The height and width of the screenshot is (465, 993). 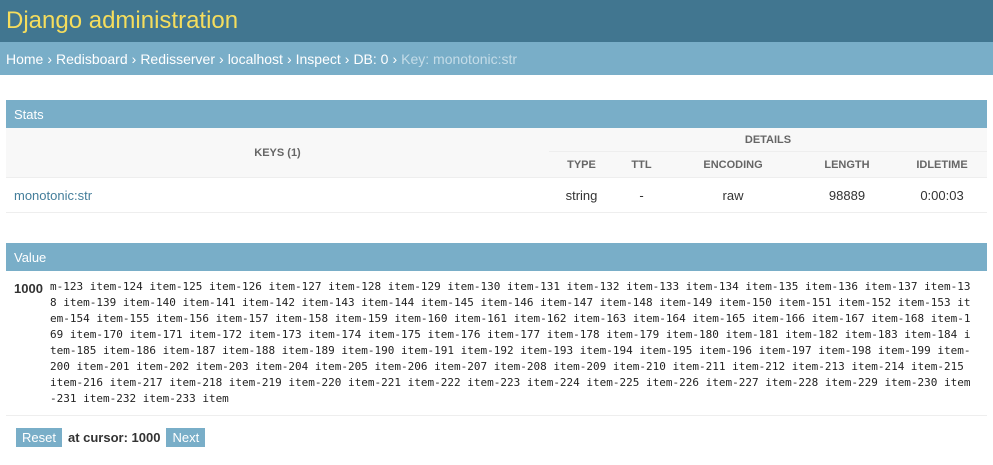 What do you see at coordinates (255, 59) in the screenshot?
I see `breadcrumb-localhost: localhost` at bounding box center [255, 59].